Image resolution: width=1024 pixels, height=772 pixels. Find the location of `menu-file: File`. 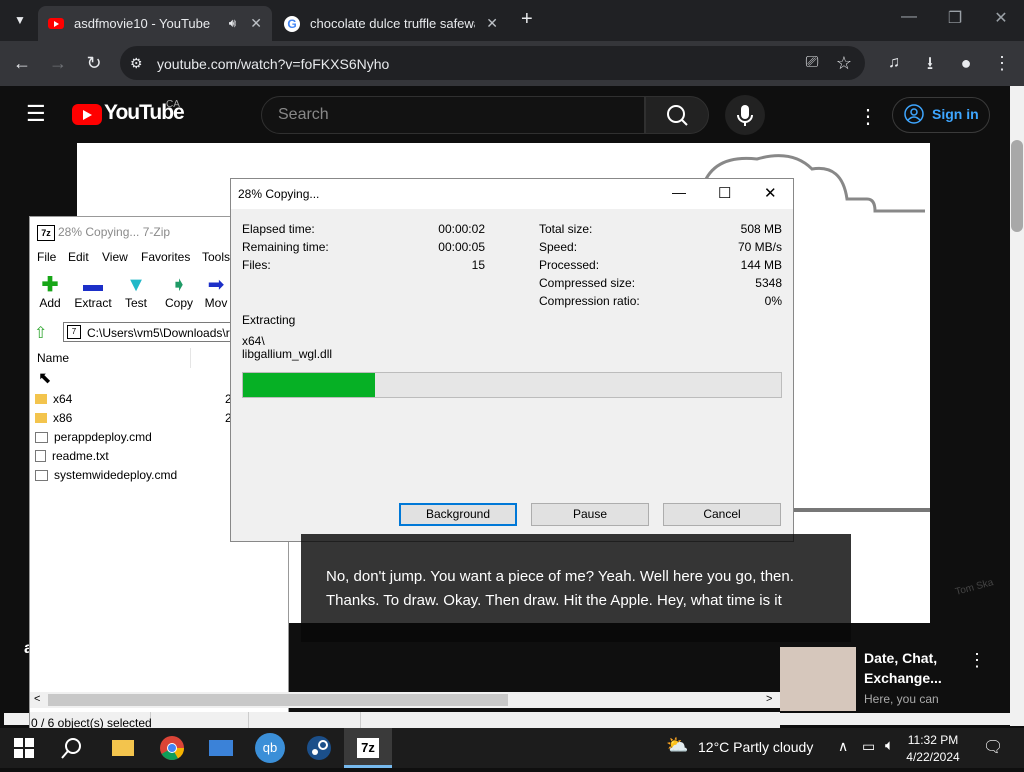

menu-file: File is located at coordinates (46, 257).